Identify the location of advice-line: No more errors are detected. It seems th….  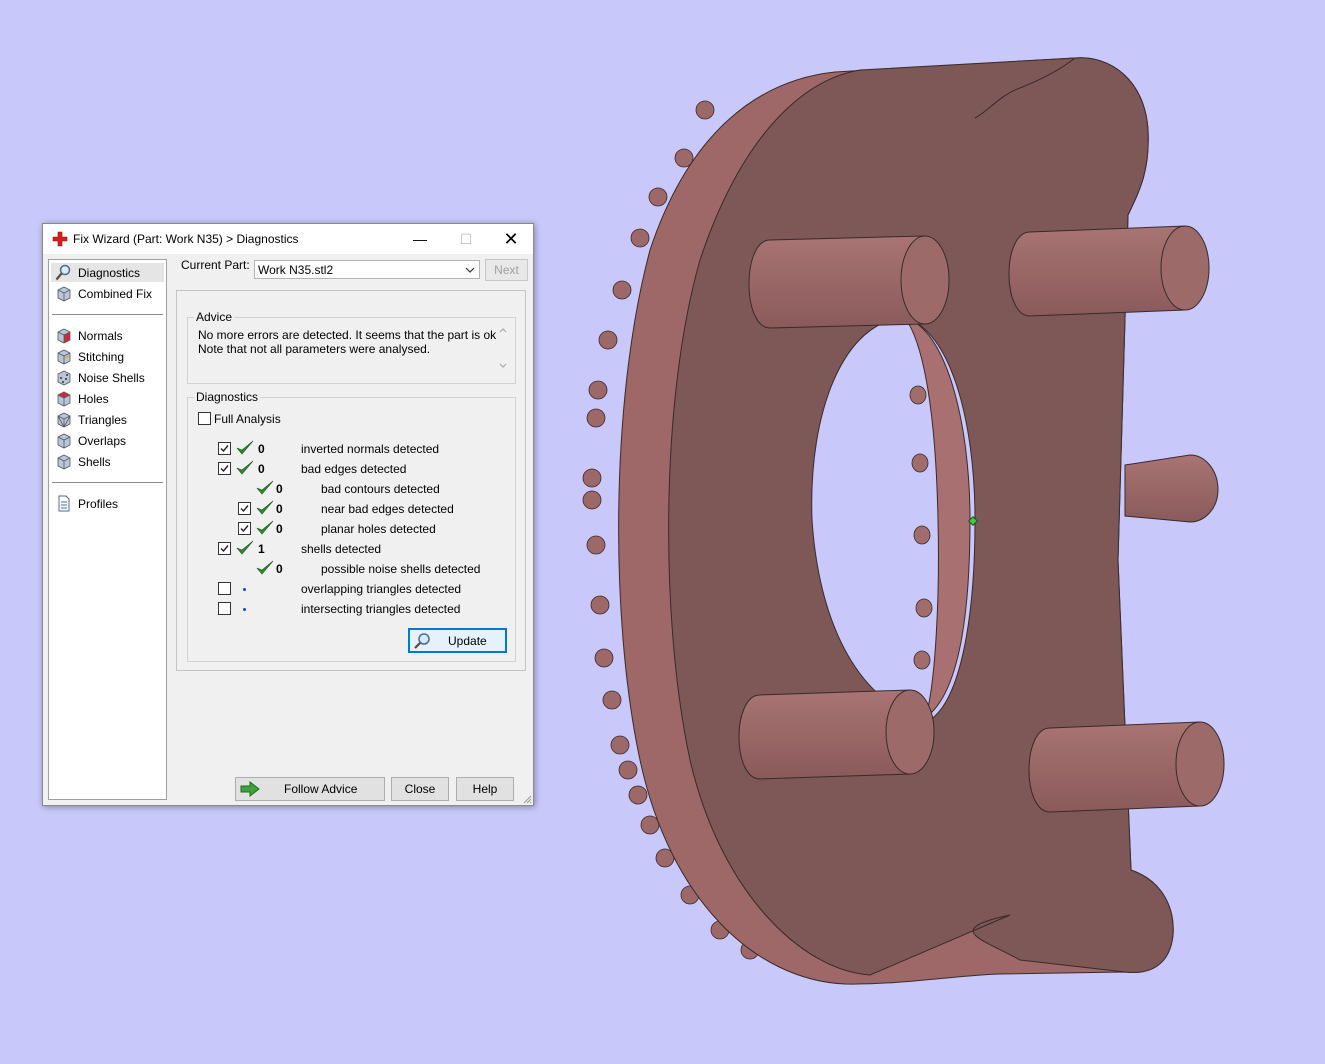
(349, 335).